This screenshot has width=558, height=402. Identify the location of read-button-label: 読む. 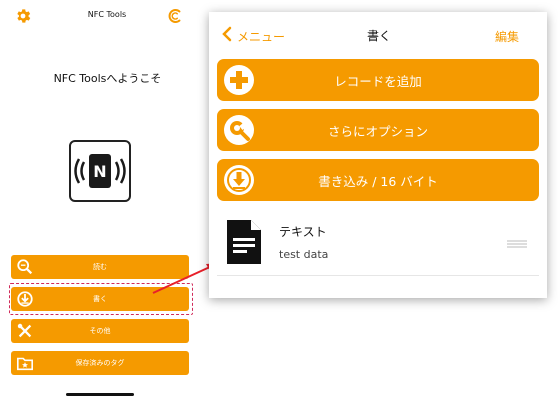
(100, 267).